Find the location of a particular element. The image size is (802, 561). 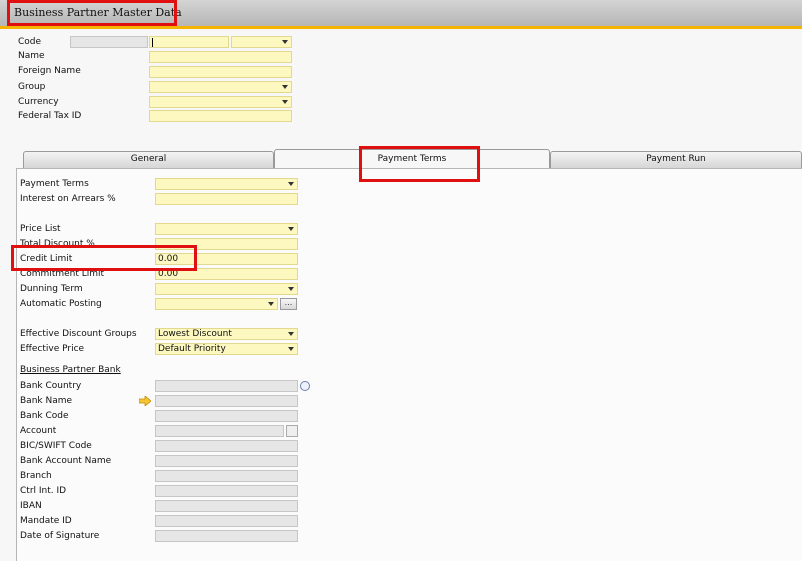

date-of-signature-label: Date of Signature is located at coordinates (60, 536).